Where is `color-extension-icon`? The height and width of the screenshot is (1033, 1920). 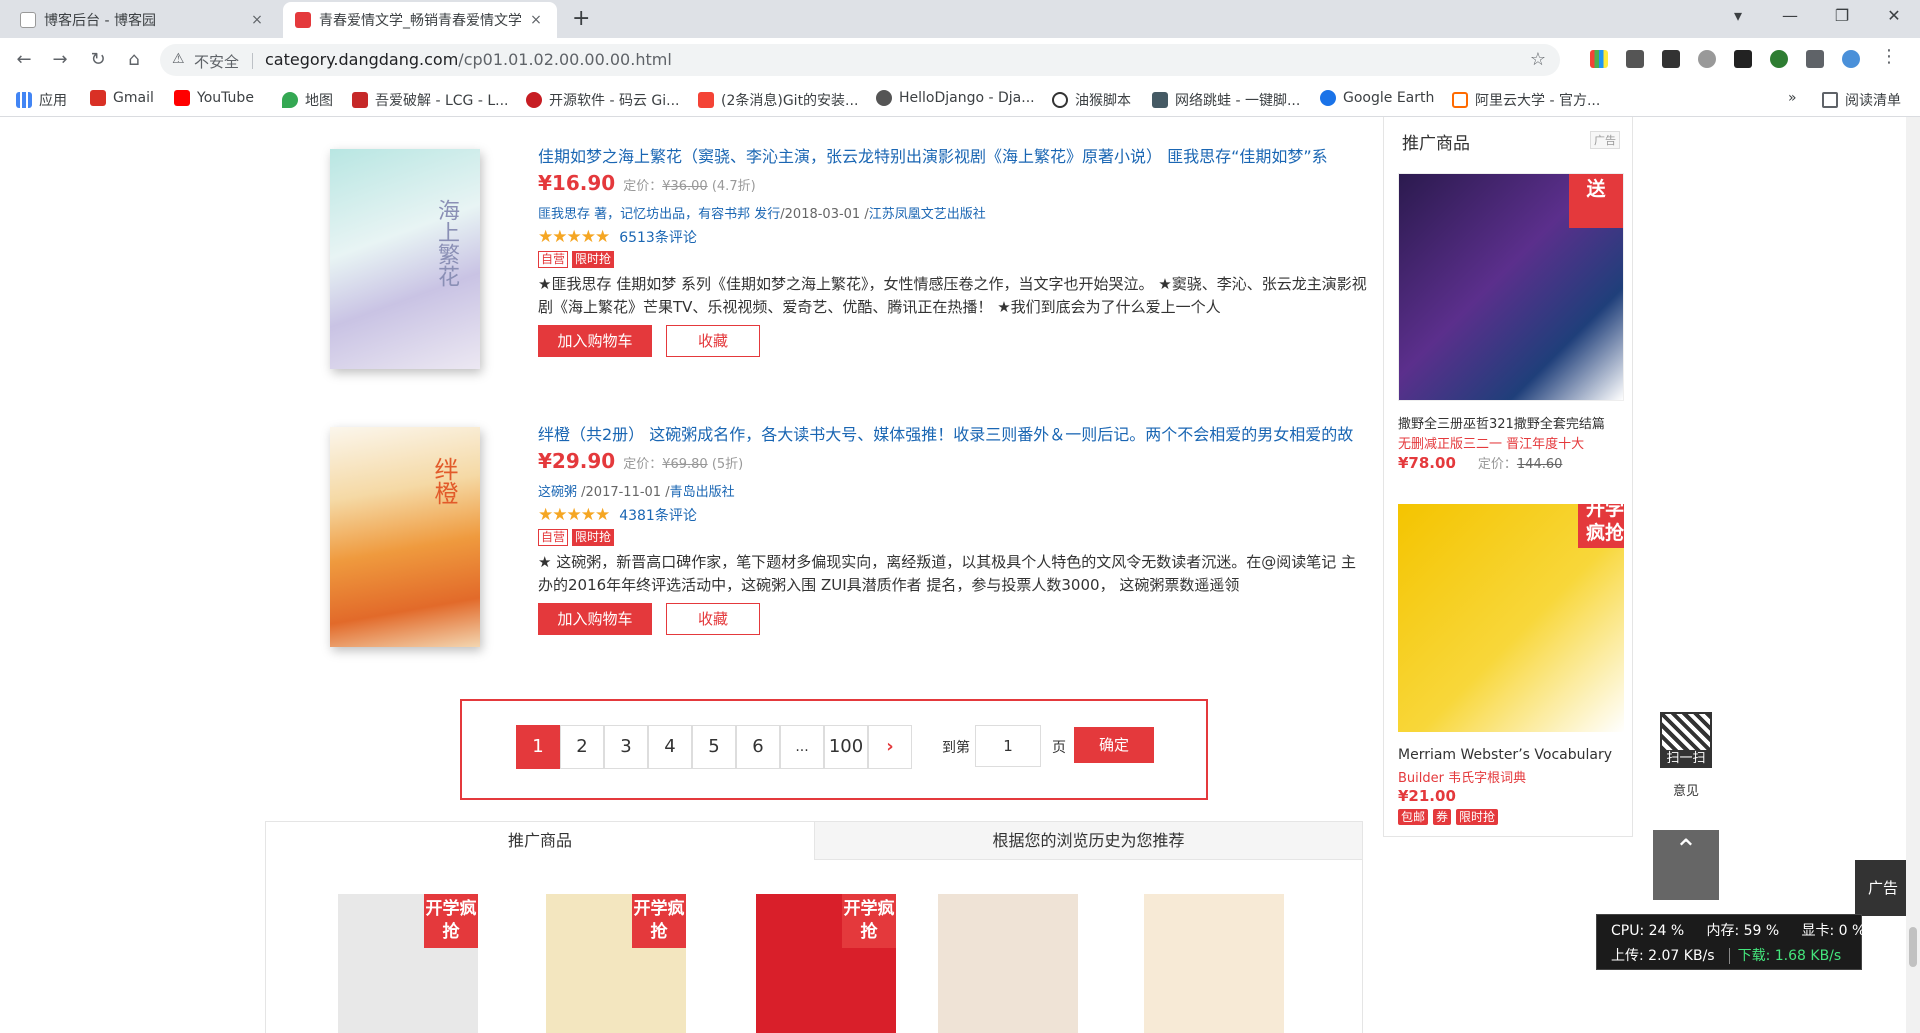
color-extension-icon is located at coordinates (1599, 59).